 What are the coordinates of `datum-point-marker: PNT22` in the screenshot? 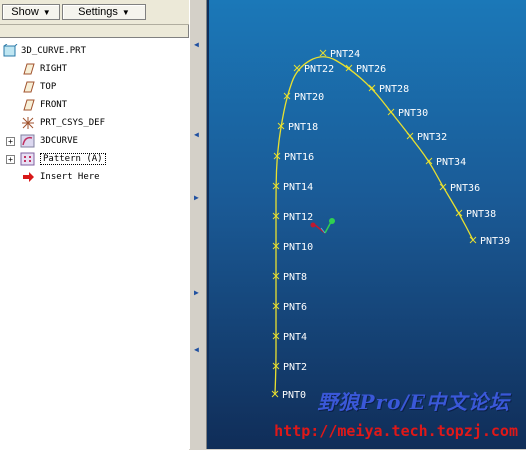 It's located at (313, 69).